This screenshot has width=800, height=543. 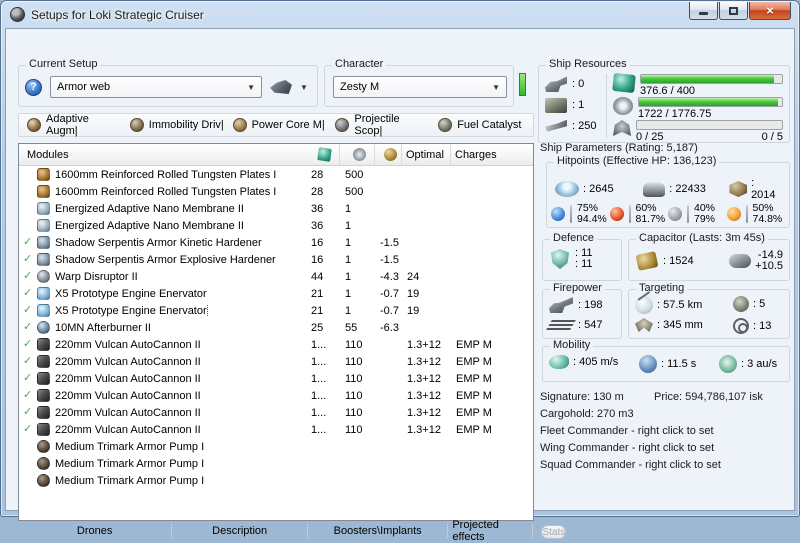 I want to click on close-button: ×, so click(x=770, y=11).